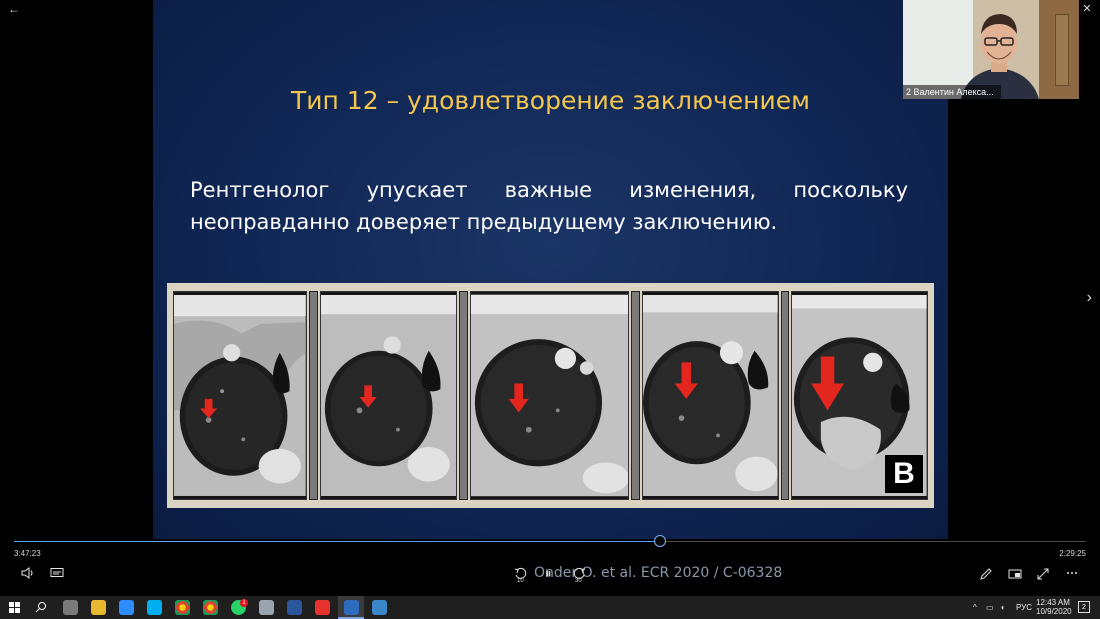  What do you see at coordinates (1084, 607) in the screenshot?
I see `action-center-icon: 2` at bounding box center [1084, 607].